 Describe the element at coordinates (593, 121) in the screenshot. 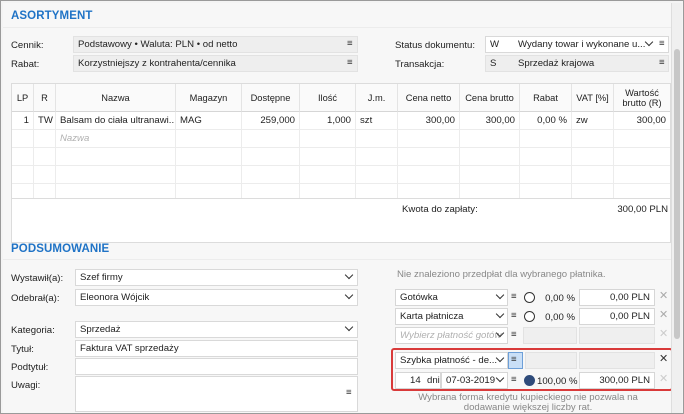

I see `cell-vat: zw` at that location.